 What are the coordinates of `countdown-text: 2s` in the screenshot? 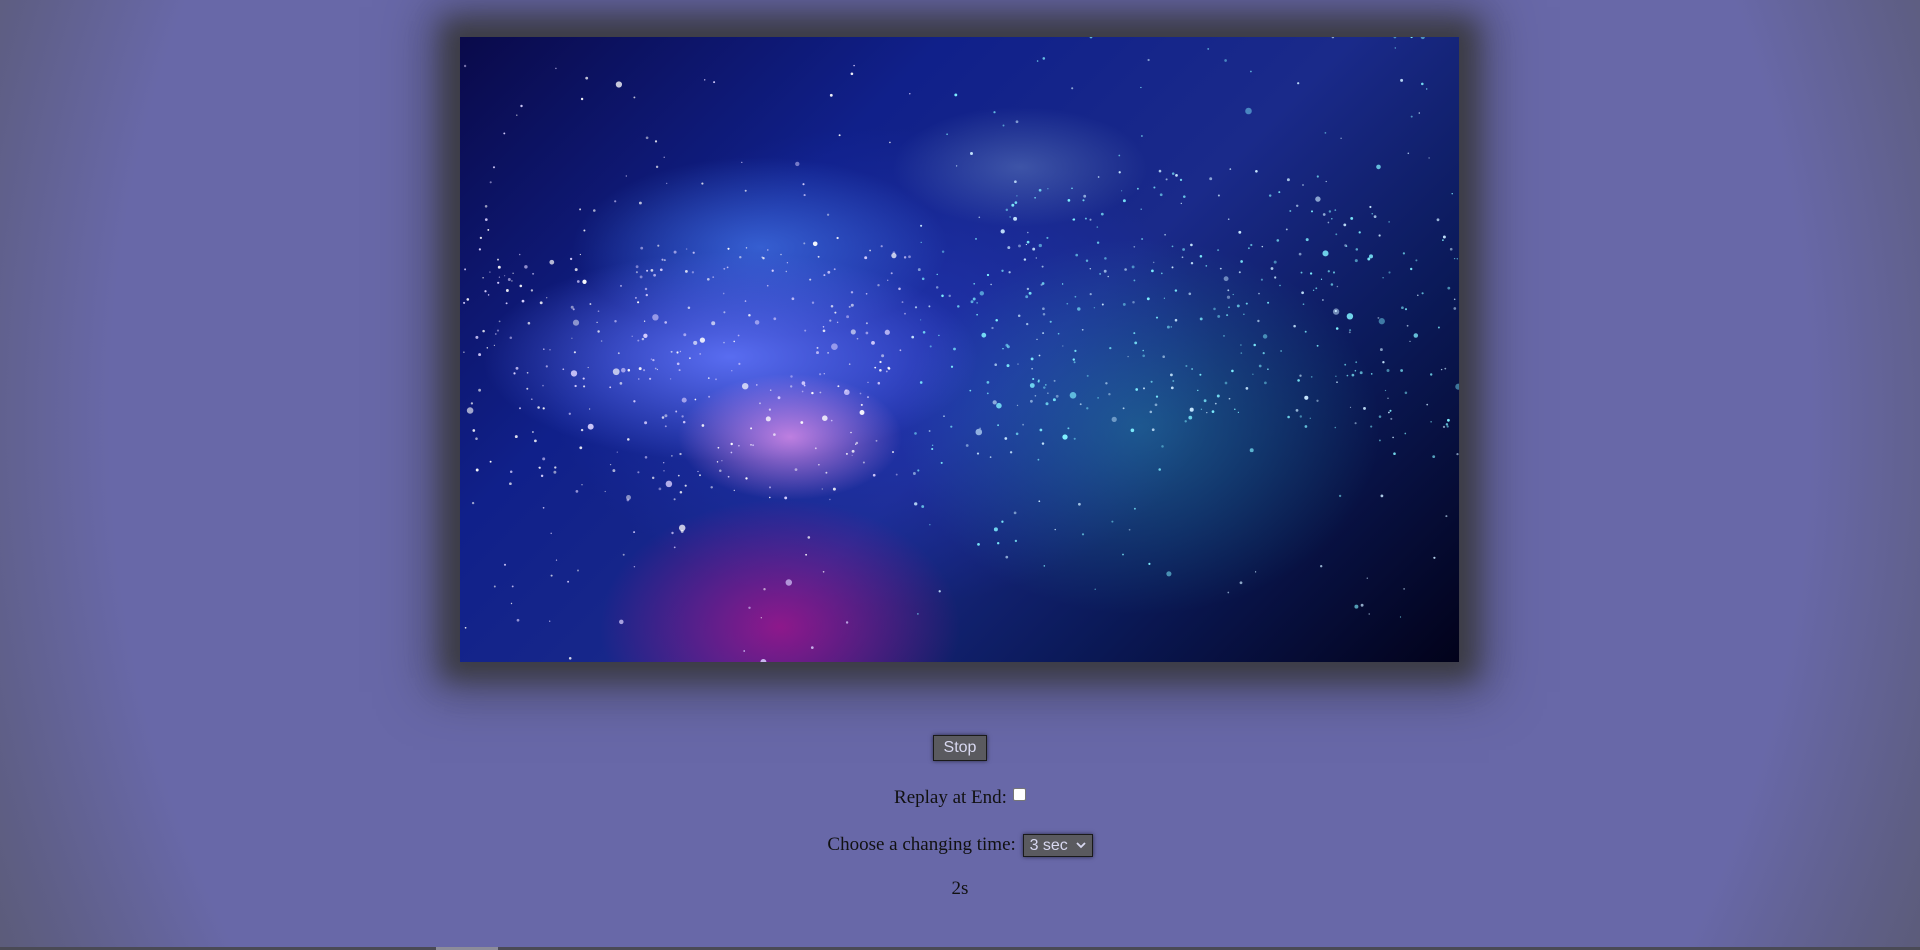 It's located at (960, 888).